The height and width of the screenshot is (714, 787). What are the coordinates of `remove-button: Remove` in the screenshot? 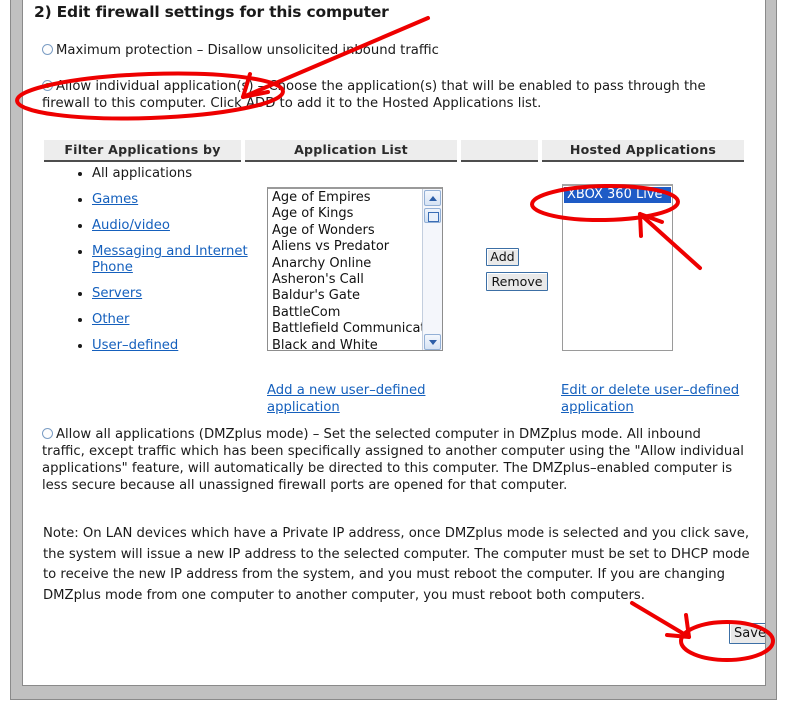 It's located at (517, 281).